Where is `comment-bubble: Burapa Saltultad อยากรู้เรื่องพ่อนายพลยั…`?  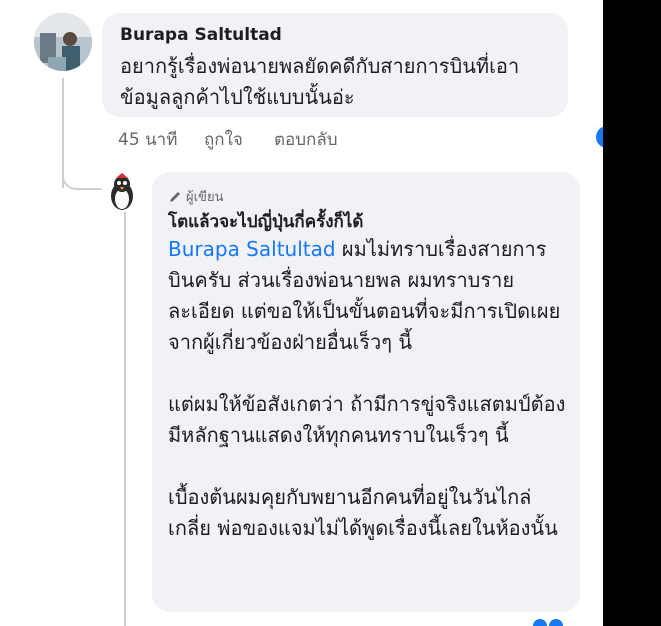 comment-bubble: Burapa Saltultad อยากรู้เรื่องพ่อนายพลยั… is located at coordinates (335, 65).